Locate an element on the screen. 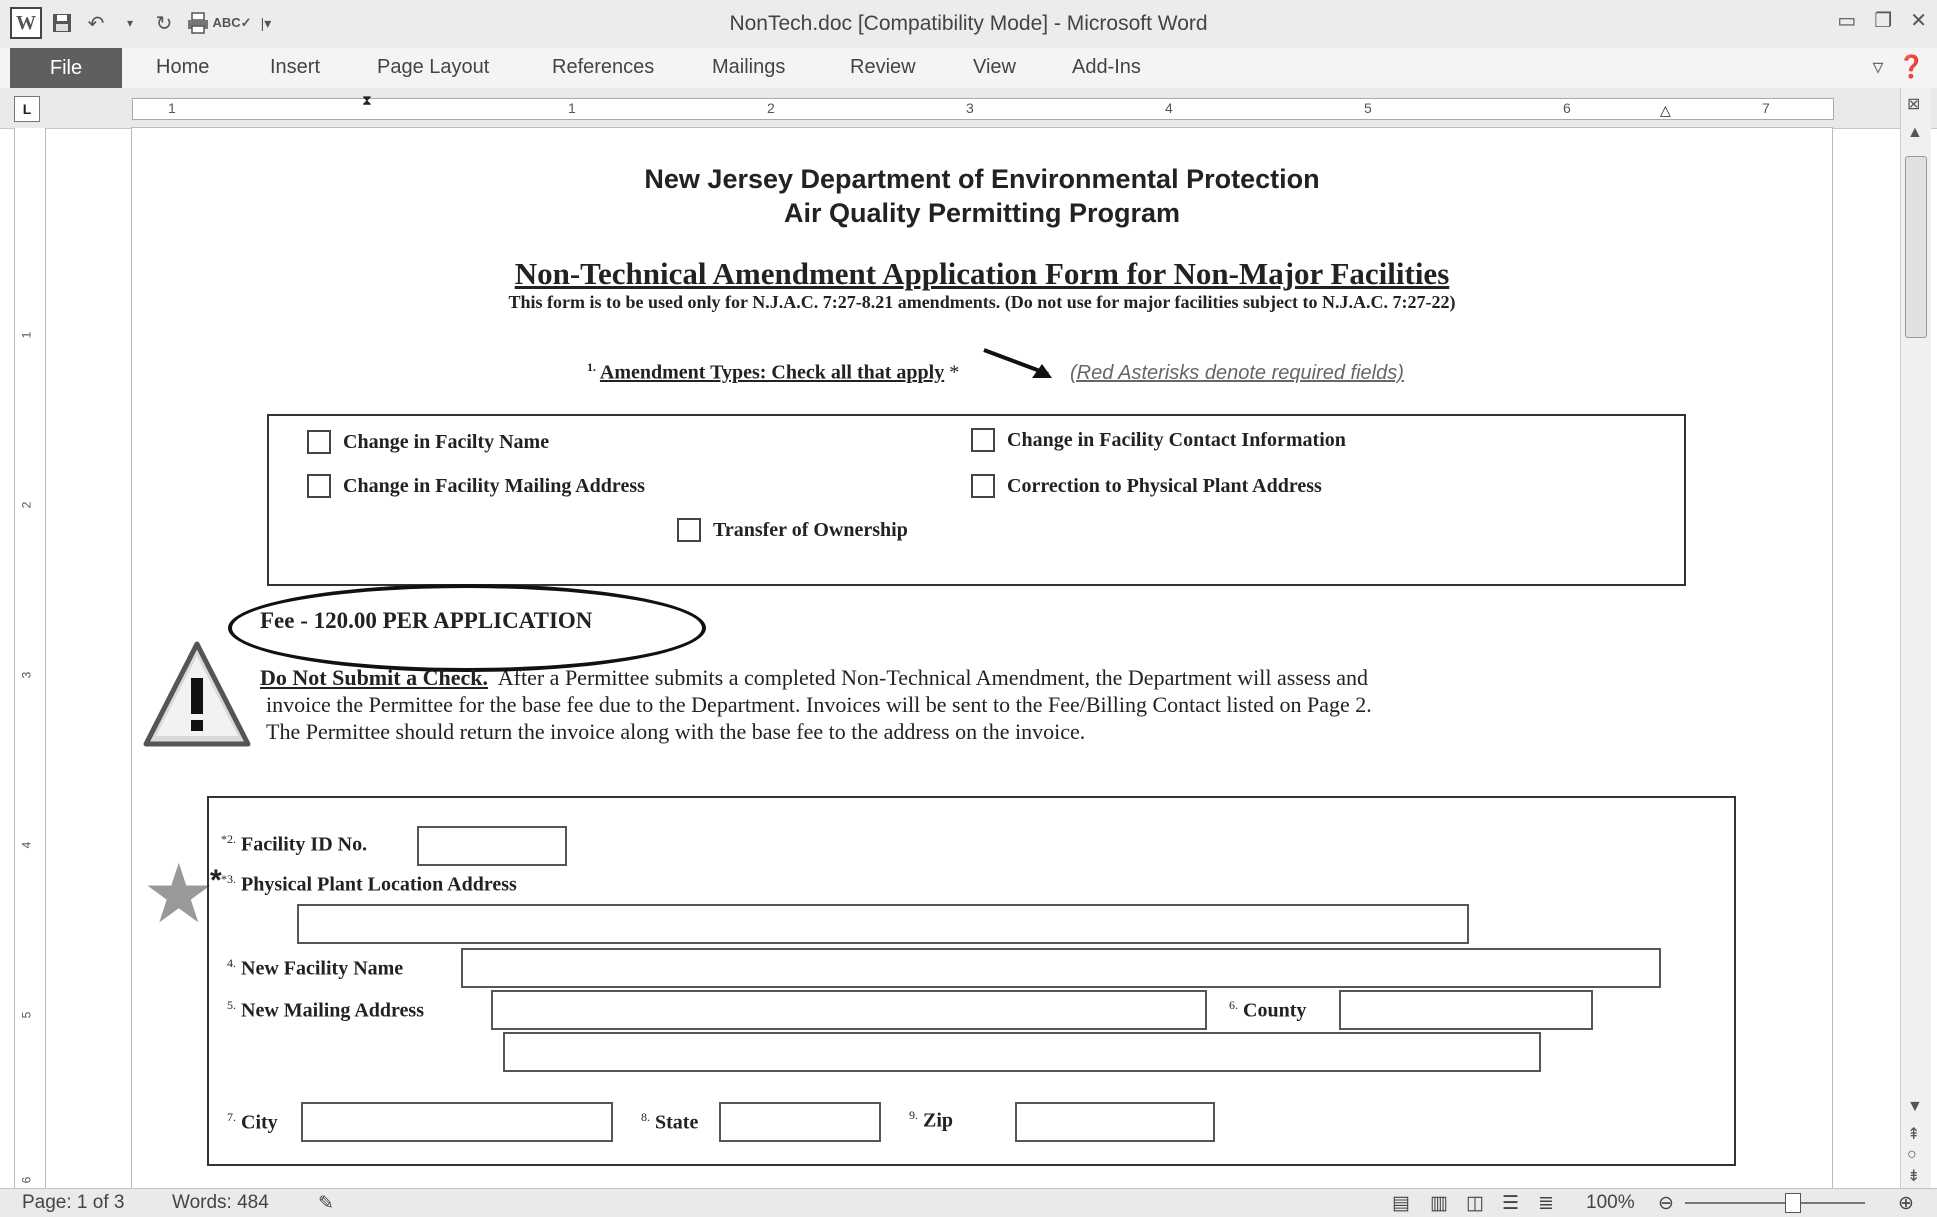 Image resolution: width=1937 pixels, height=1217 pixels. ribbon-right-icons: ▿ ❓ is located at coordinates (1899, 67).